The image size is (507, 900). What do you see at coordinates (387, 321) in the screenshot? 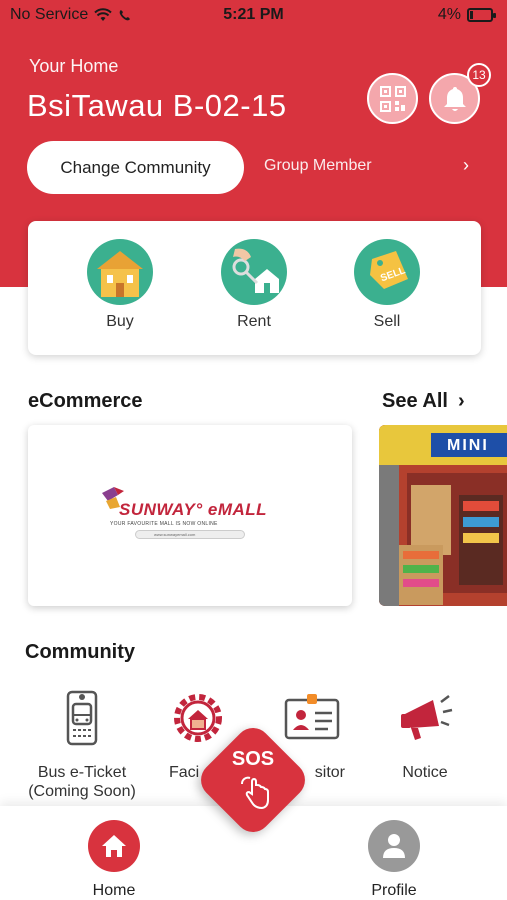
I see `sell-label: Sell` at bounding box center [387, 321].